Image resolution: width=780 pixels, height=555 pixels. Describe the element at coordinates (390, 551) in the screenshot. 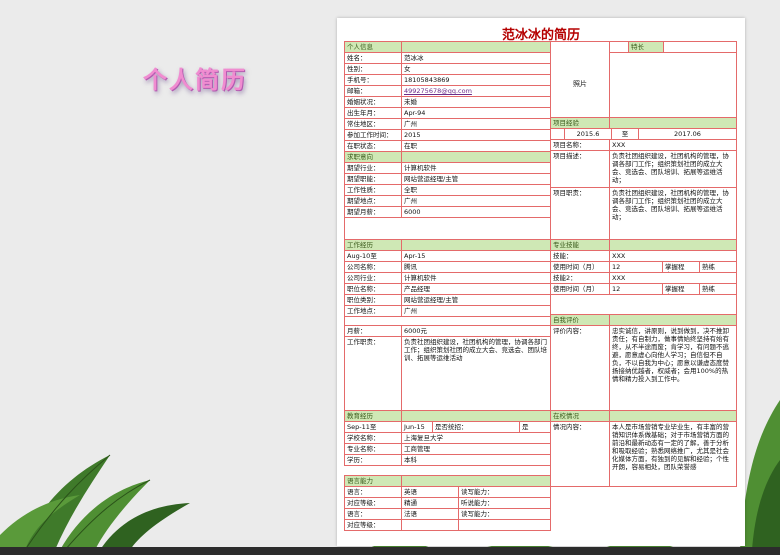

I see `bottom-bar` at that location.